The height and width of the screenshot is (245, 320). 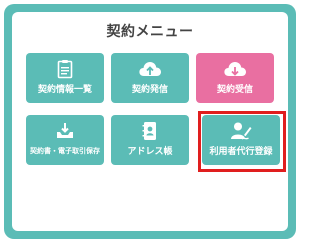 What do you see at coordinates (150, 131) in the screenshot?
I see `address-book-icon` at bounding box center [150, 131].